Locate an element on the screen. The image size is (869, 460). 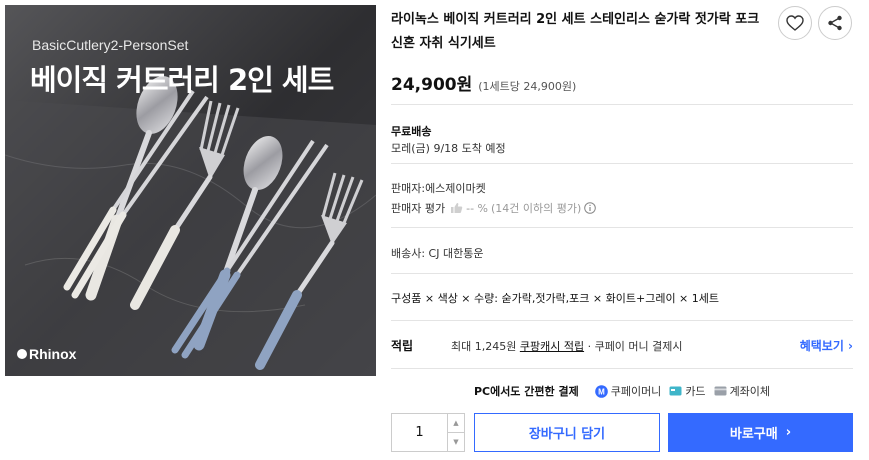
seller-name: 판매자:에스제이마켓 is located at coordinates (438, 188).